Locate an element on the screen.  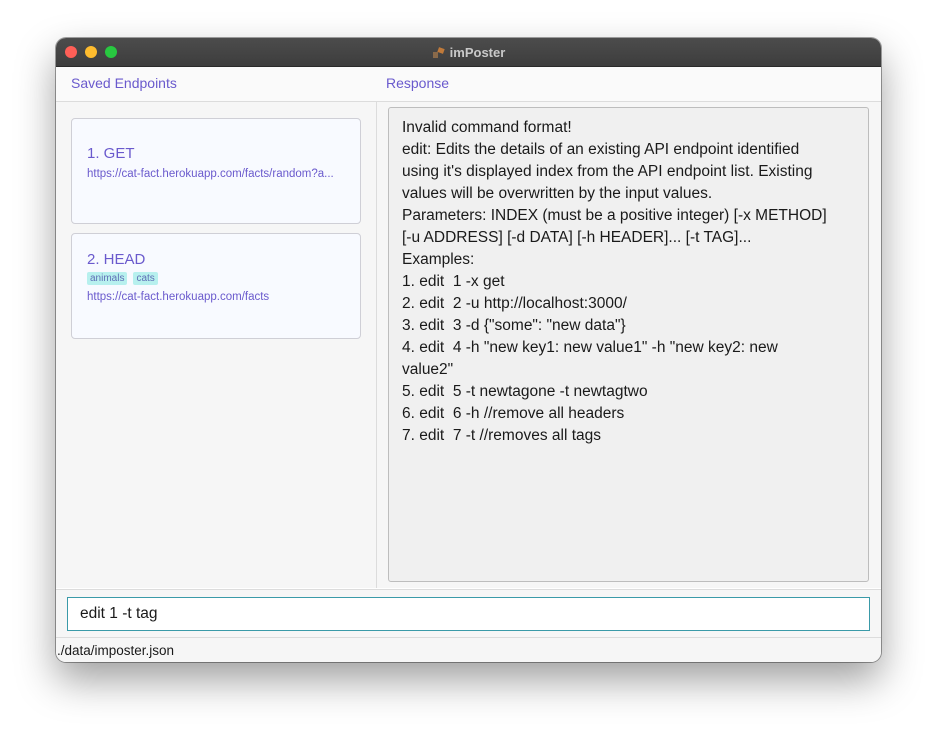
tag-badge: cats is located at coordinates (145, 278).